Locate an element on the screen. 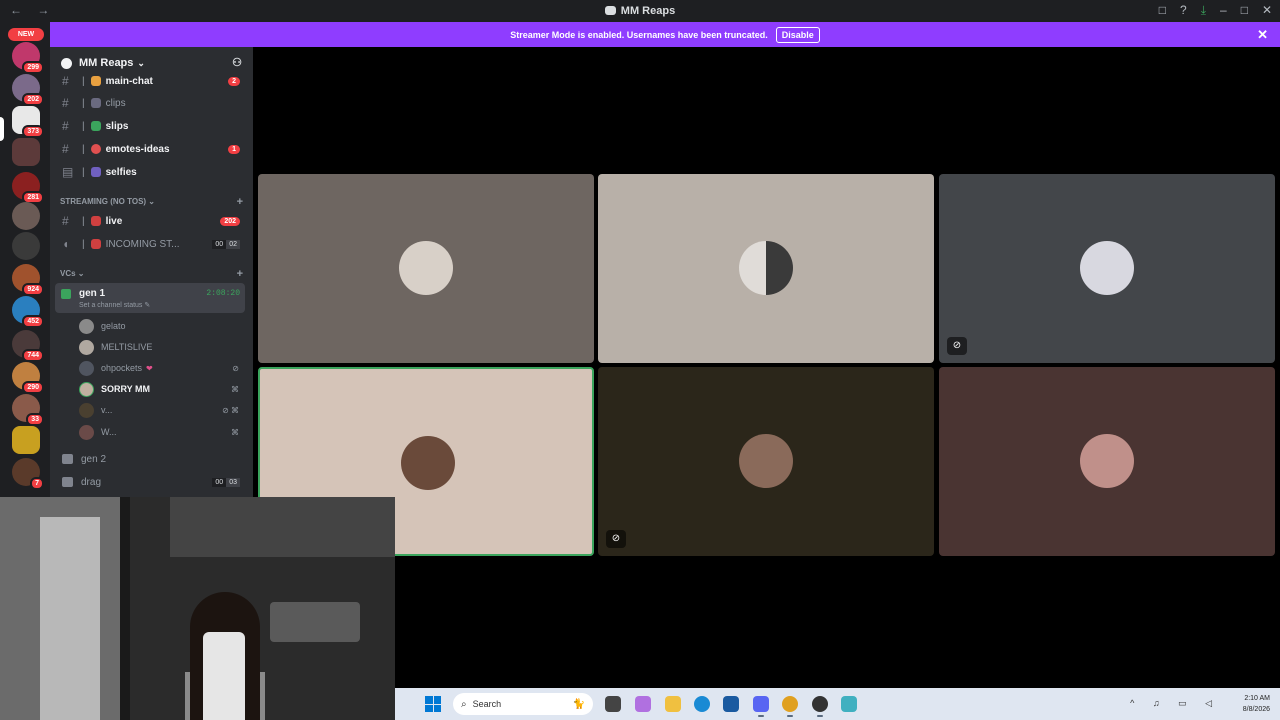 The image size is (1280, 720). minimize-button: – is located at coordinates (1223, 10).